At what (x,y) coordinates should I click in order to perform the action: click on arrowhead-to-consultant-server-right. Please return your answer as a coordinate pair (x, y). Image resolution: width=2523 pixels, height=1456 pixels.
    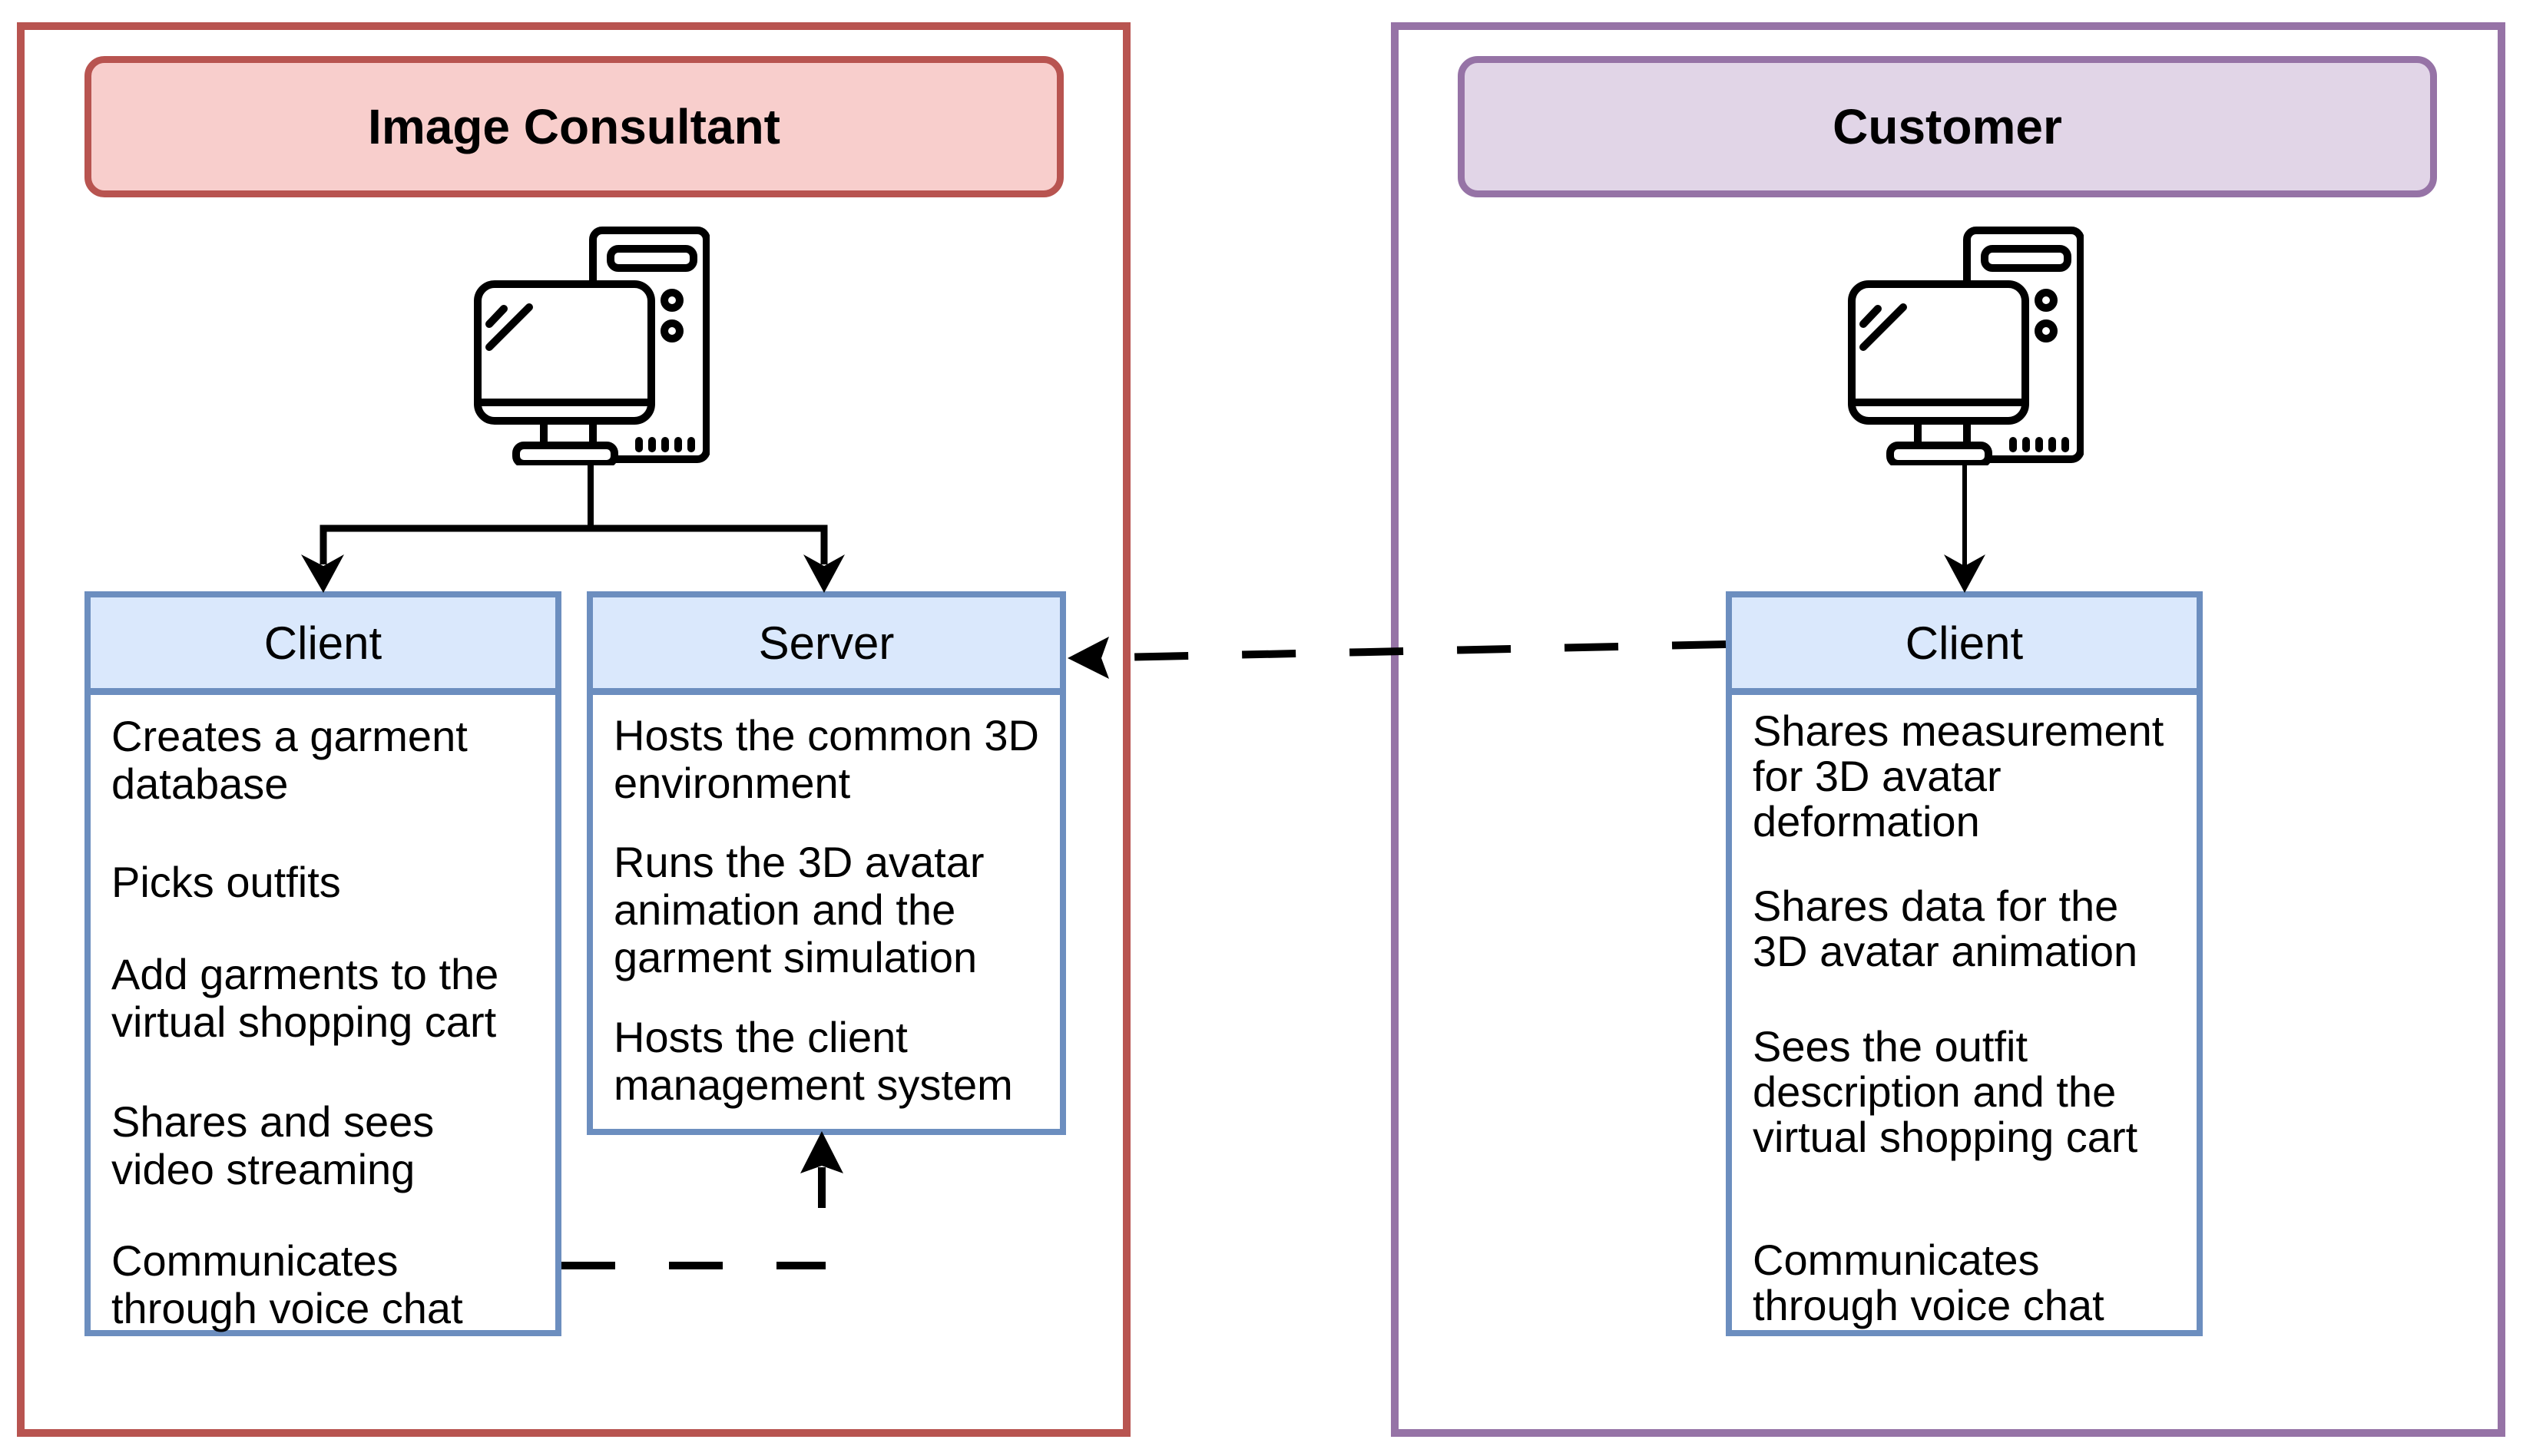
    Looking at the image, I should click on (1088, 658).